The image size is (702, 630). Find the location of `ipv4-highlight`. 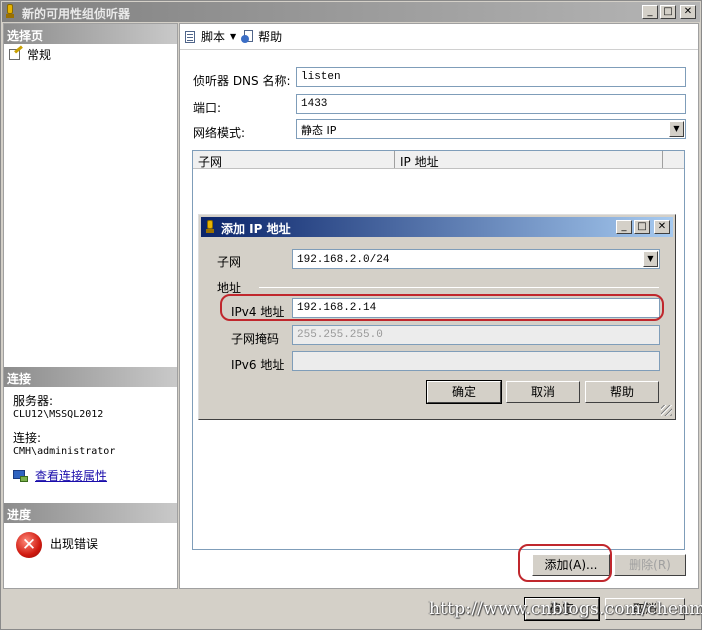

ipv4-highlight is located at coordinates (442, 307).